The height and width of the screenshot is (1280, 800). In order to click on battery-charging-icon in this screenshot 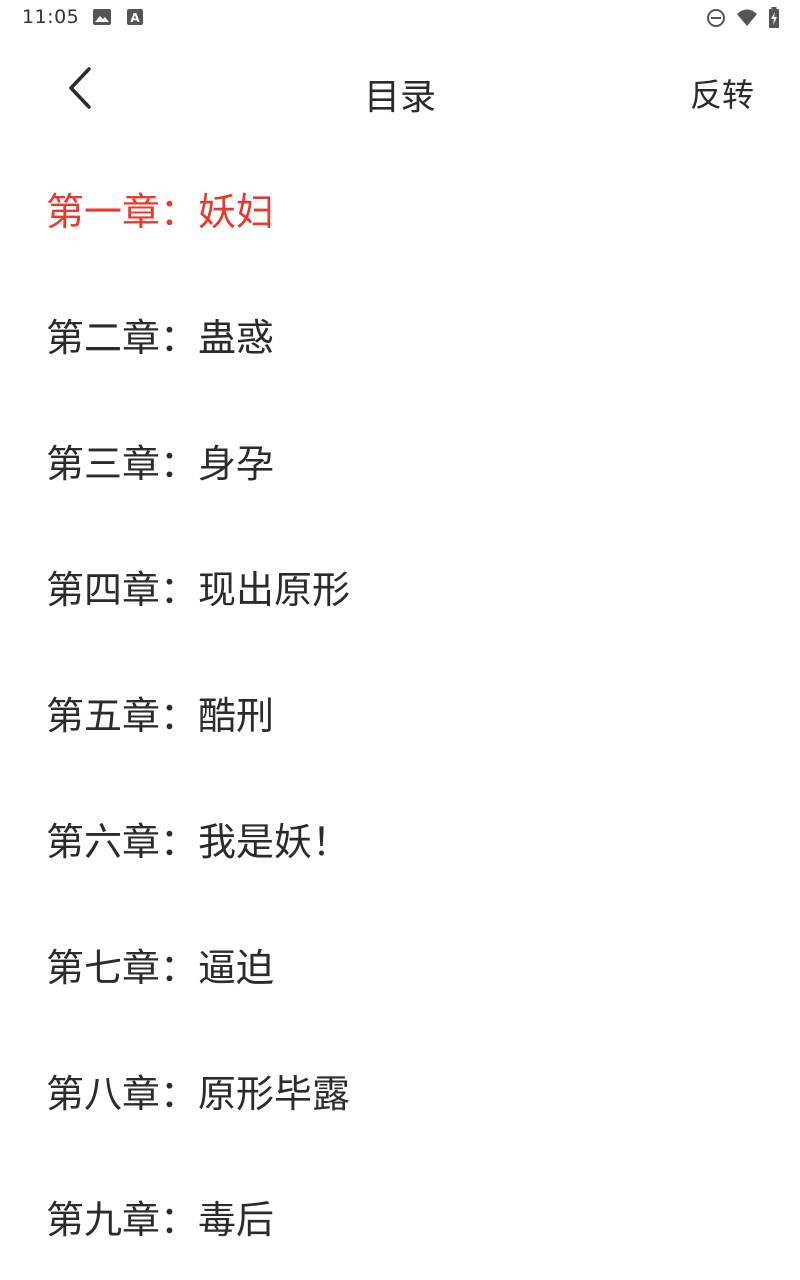, I will do `click(774, 20)`.